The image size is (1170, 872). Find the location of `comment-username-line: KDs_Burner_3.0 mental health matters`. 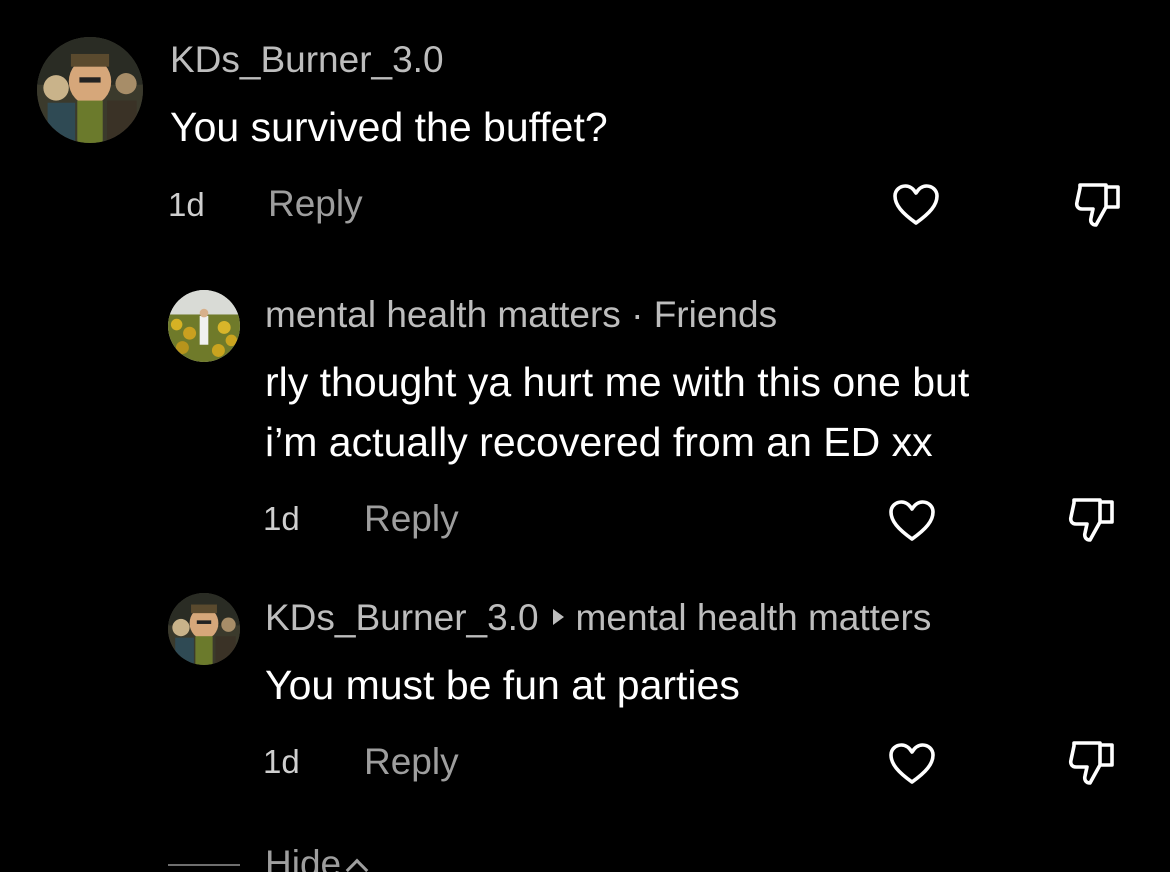

comment-username-line: KDs_Burner_3.0 mental health matters is located at coordinates (598, 618).